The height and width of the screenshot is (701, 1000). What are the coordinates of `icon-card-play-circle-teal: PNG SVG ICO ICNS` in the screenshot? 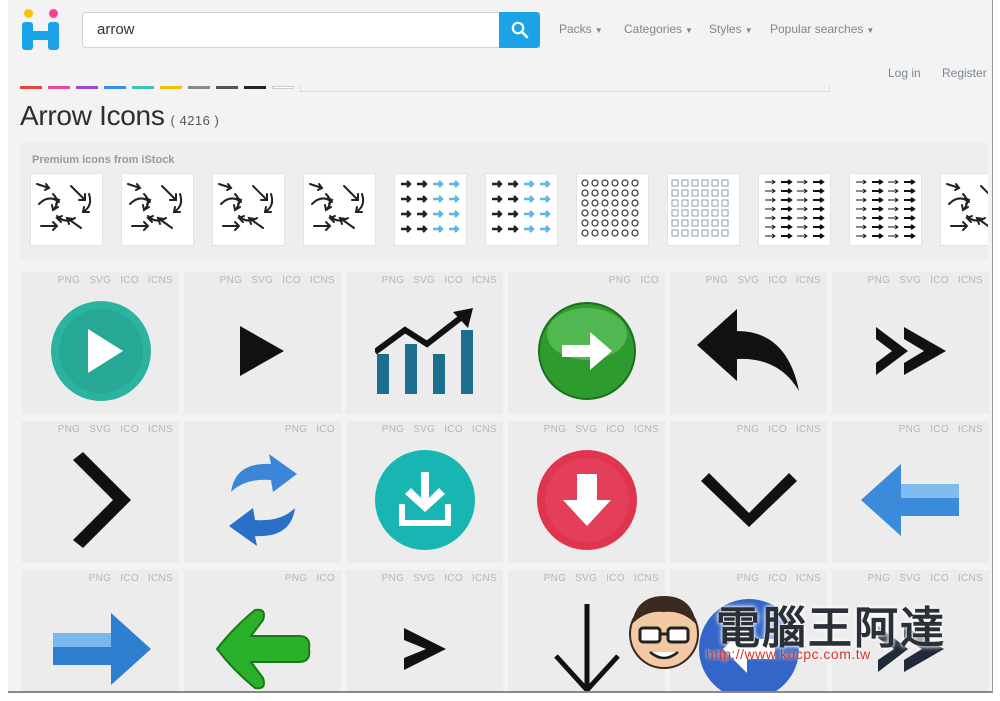 It's located at (100, 343).